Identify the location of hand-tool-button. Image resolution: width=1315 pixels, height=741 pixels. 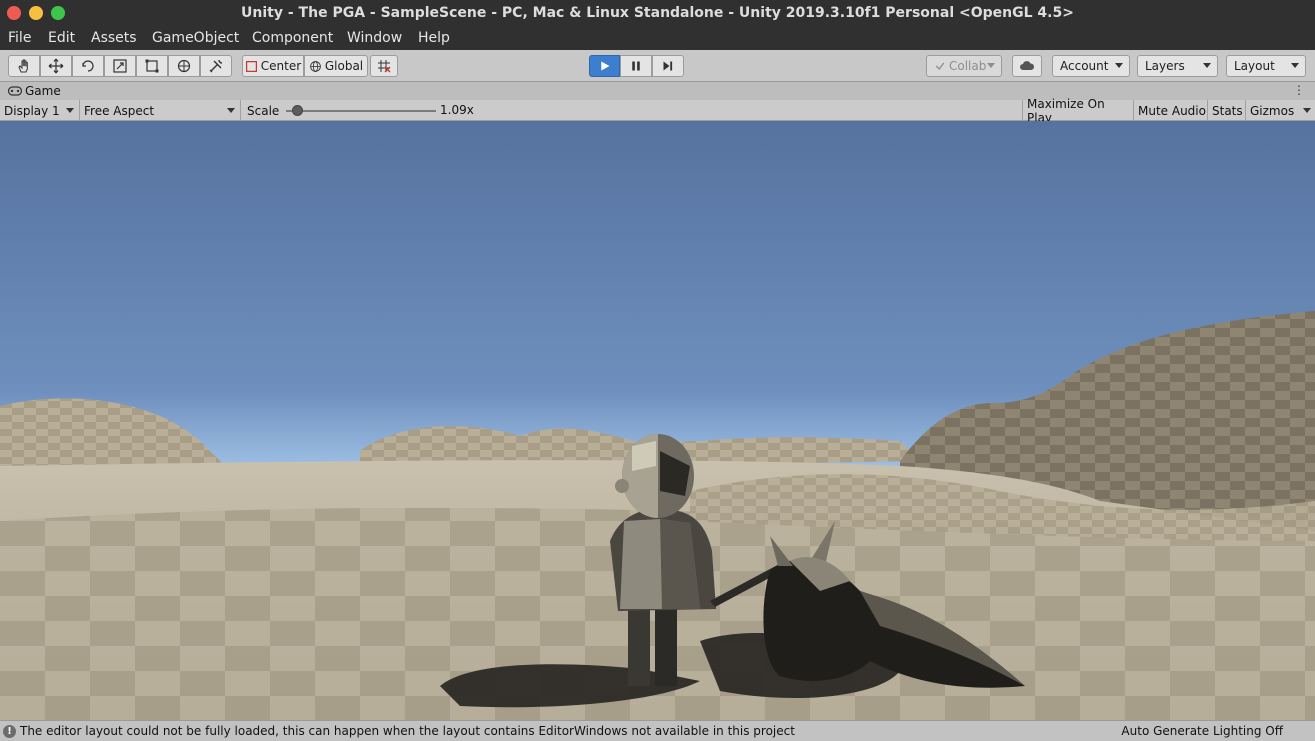
(24, 66).